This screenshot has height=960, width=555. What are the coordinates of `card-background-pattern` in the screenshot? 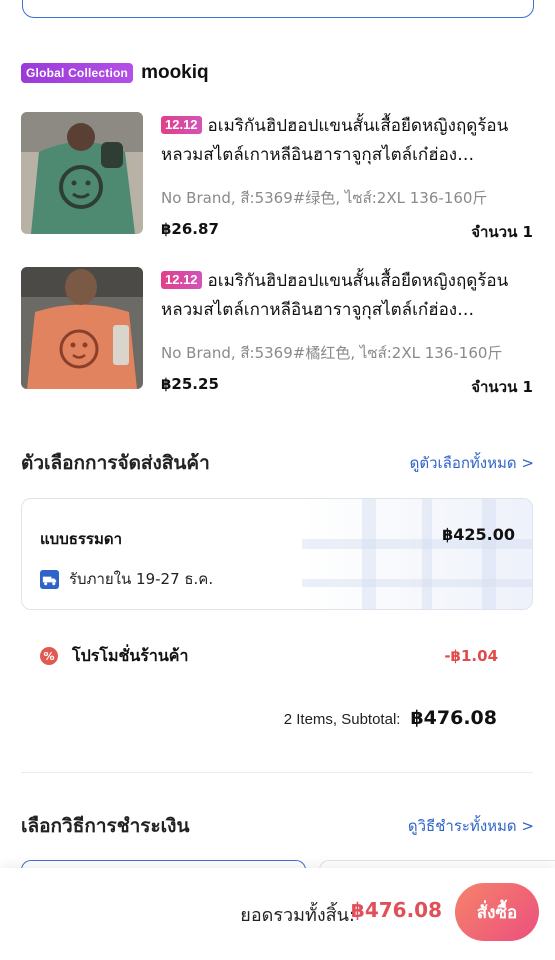 It's located at (417, 554).